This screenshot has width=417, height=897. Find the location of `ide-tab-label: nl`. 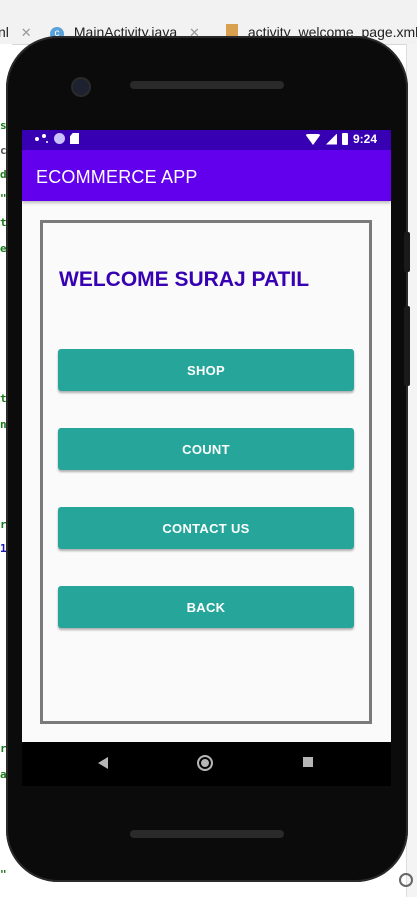

ide-tab-label: nl is located at coordinates (4, 32).